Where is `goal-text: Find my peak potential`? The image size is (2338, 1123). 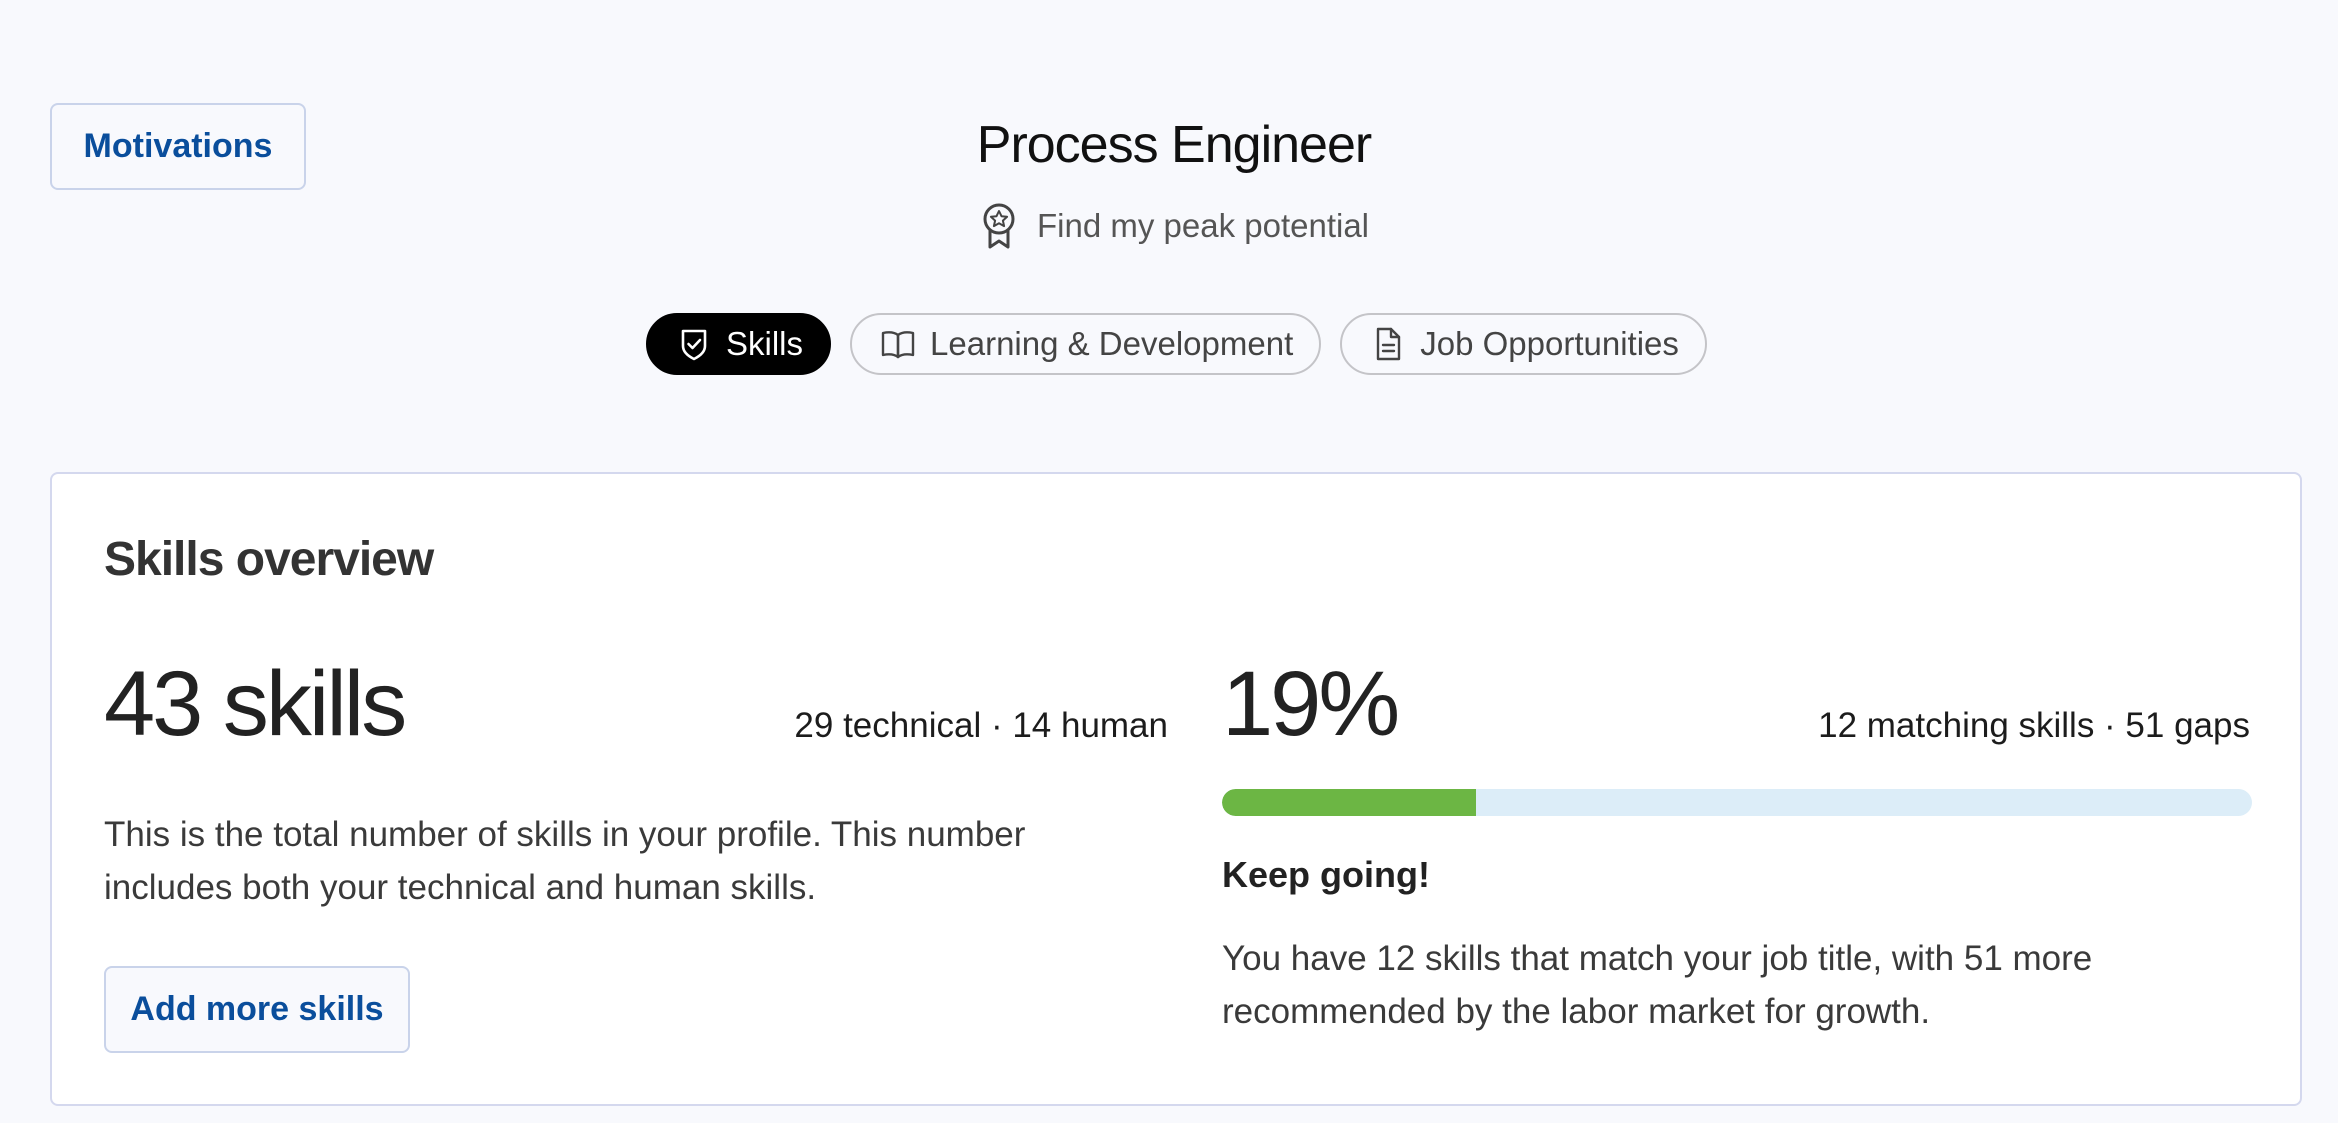
goal-text: Find my peak potential is located at coordinates (1202, 225).